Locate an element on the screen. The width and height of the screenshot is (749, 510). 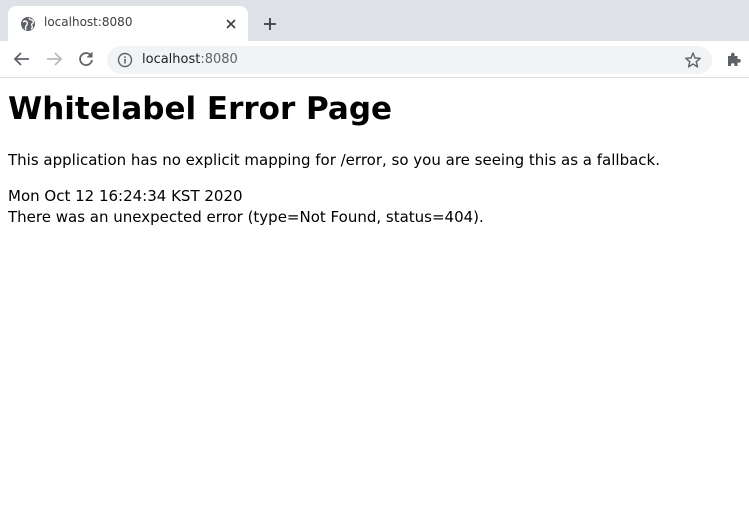
address-bar: localhost:8080 is located at coordinates (409, 60).